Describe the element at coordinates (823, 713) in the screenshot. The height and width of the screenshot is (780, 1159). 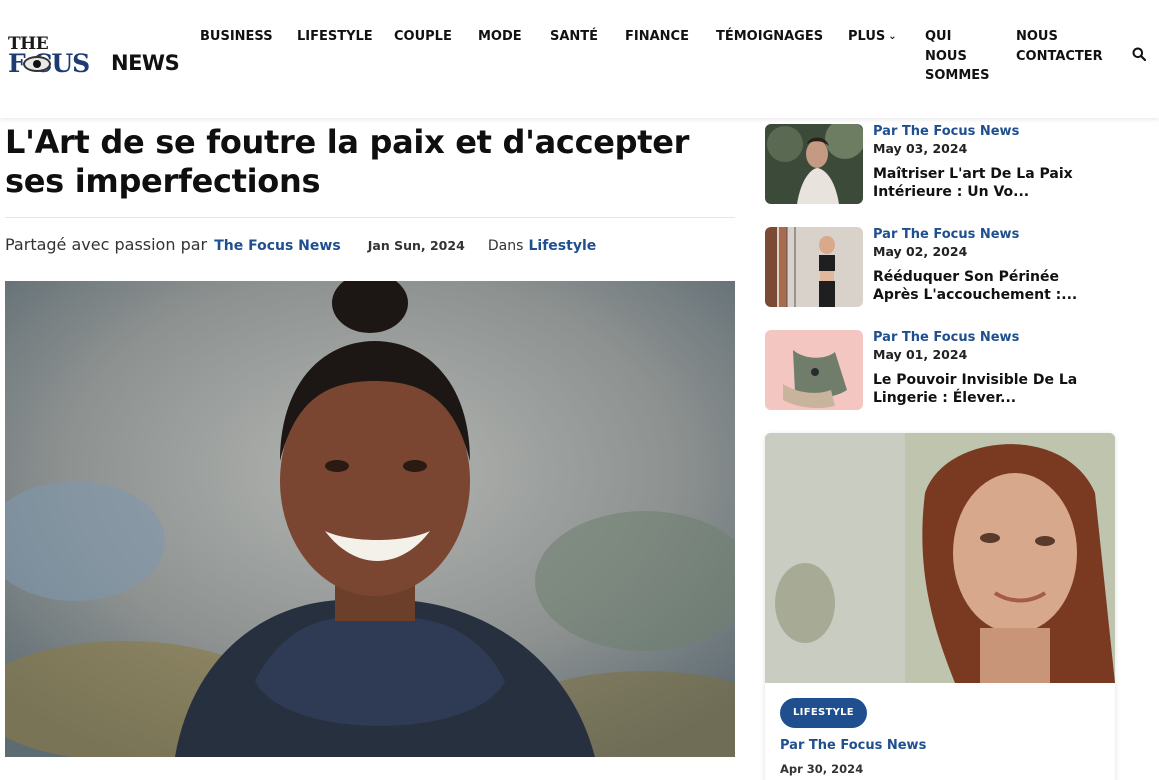
I see `category-badge: LIFESTYLE` at that location.